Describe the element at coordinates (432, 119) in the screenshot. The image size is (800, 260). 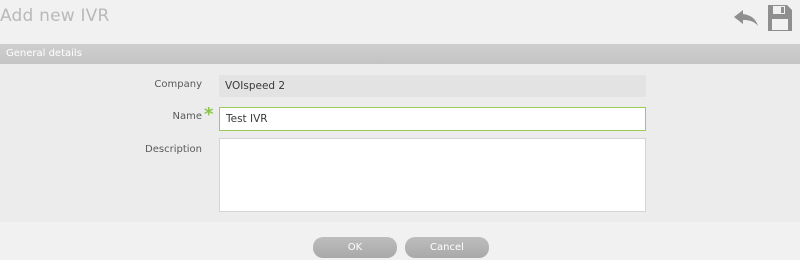
I see `name-input` at that location.